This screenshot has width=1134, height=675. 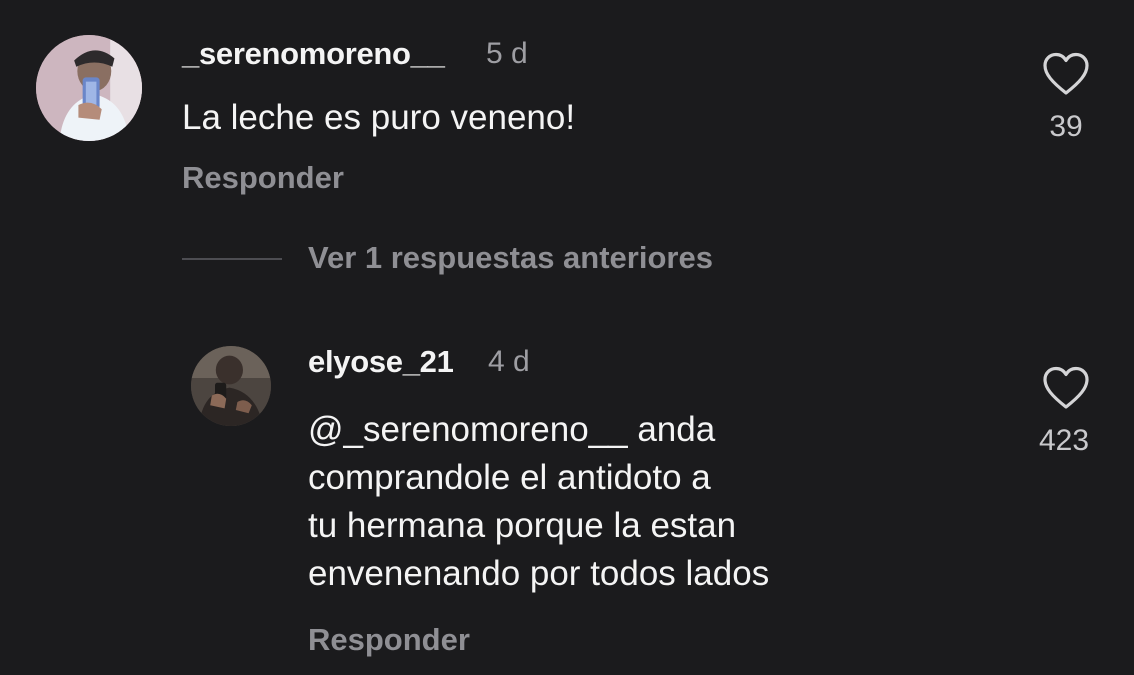 I want to click on comment-timestamp: 4 d, so click(x=509, y=361).